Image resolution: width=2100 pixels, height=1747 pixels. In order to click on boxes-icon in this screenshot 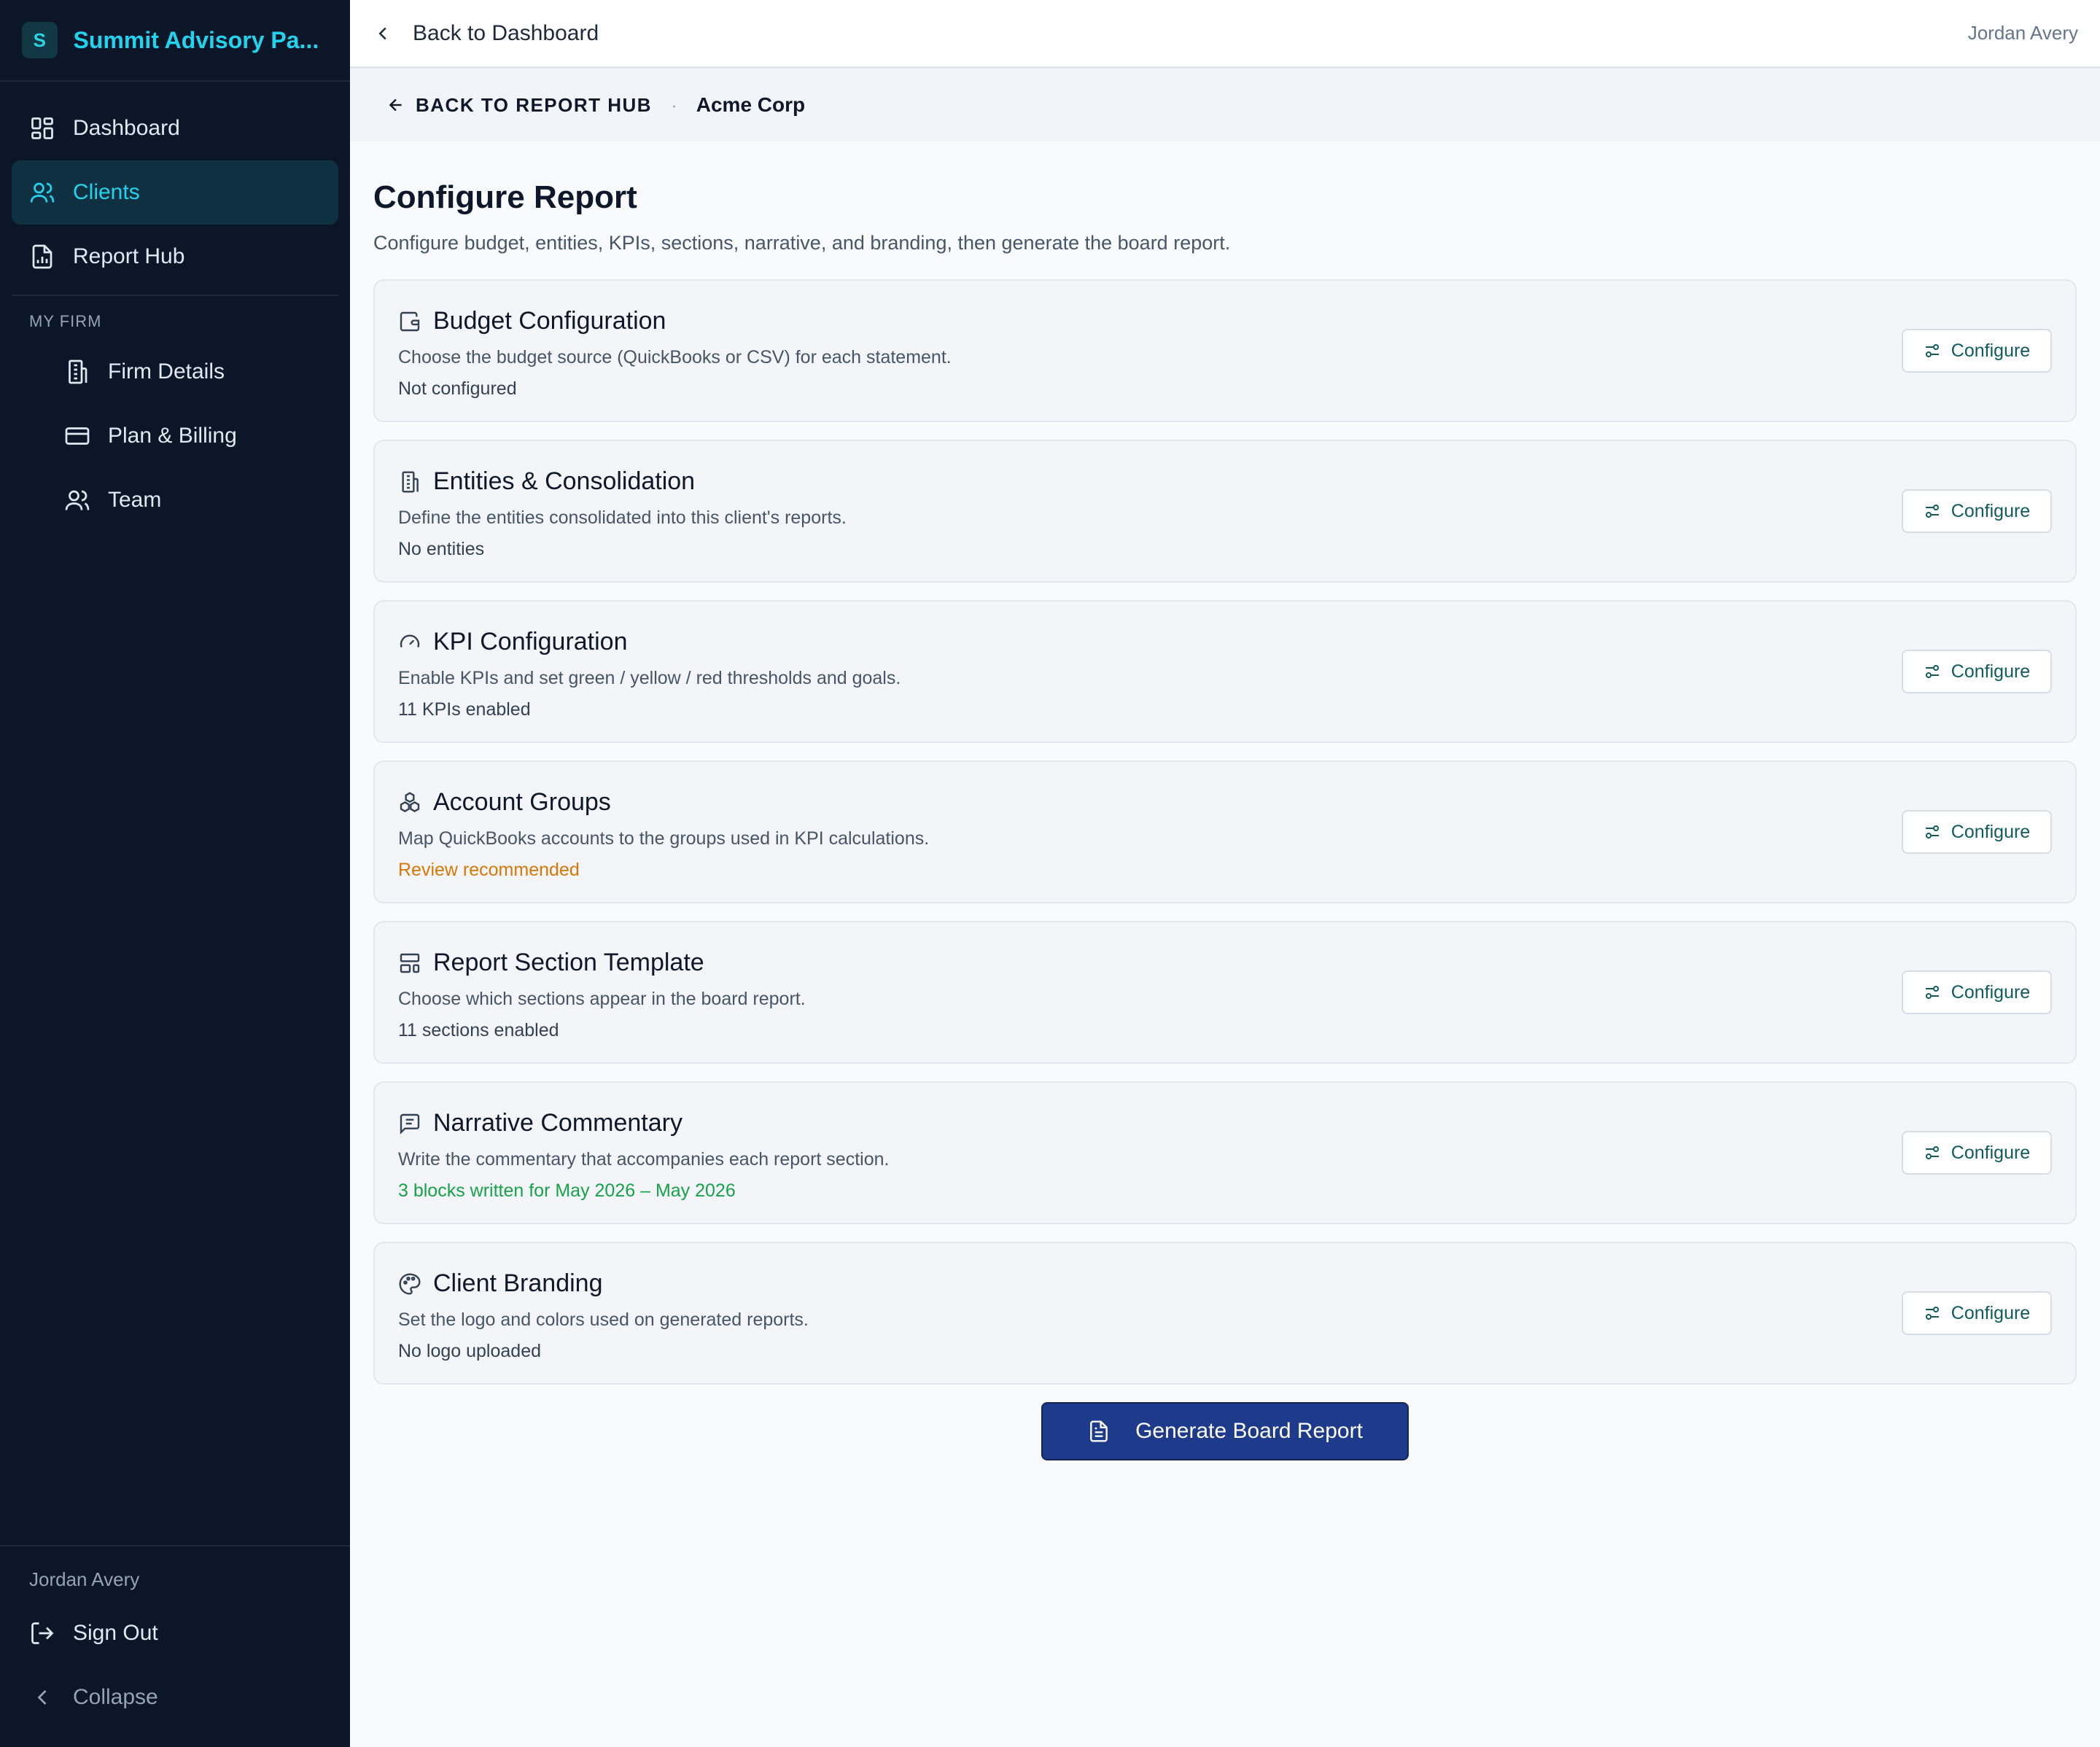, I will do `click(409, 802)`.